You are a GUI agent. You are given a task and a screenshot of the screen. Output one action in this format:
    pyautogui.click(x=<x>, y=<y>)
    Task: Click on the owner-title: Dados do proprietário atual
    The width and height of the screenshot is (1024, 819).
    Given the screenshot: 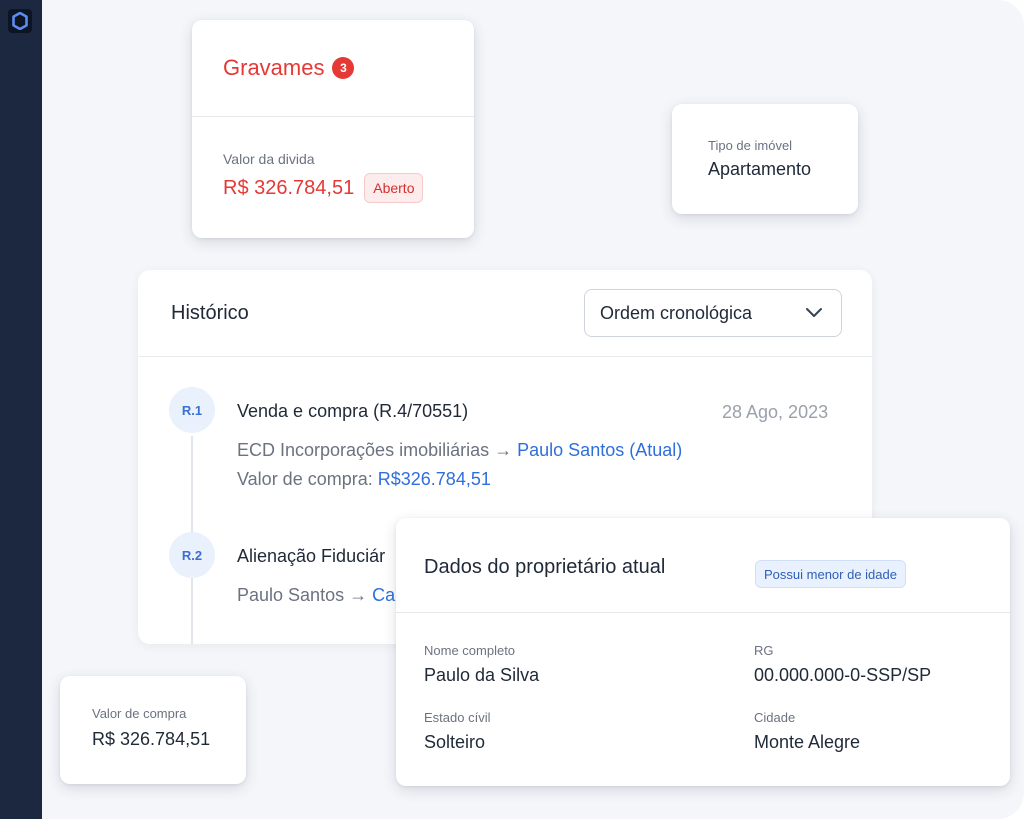 What is the action you would take?
    pyautogui.click(x=545, y=567)
    